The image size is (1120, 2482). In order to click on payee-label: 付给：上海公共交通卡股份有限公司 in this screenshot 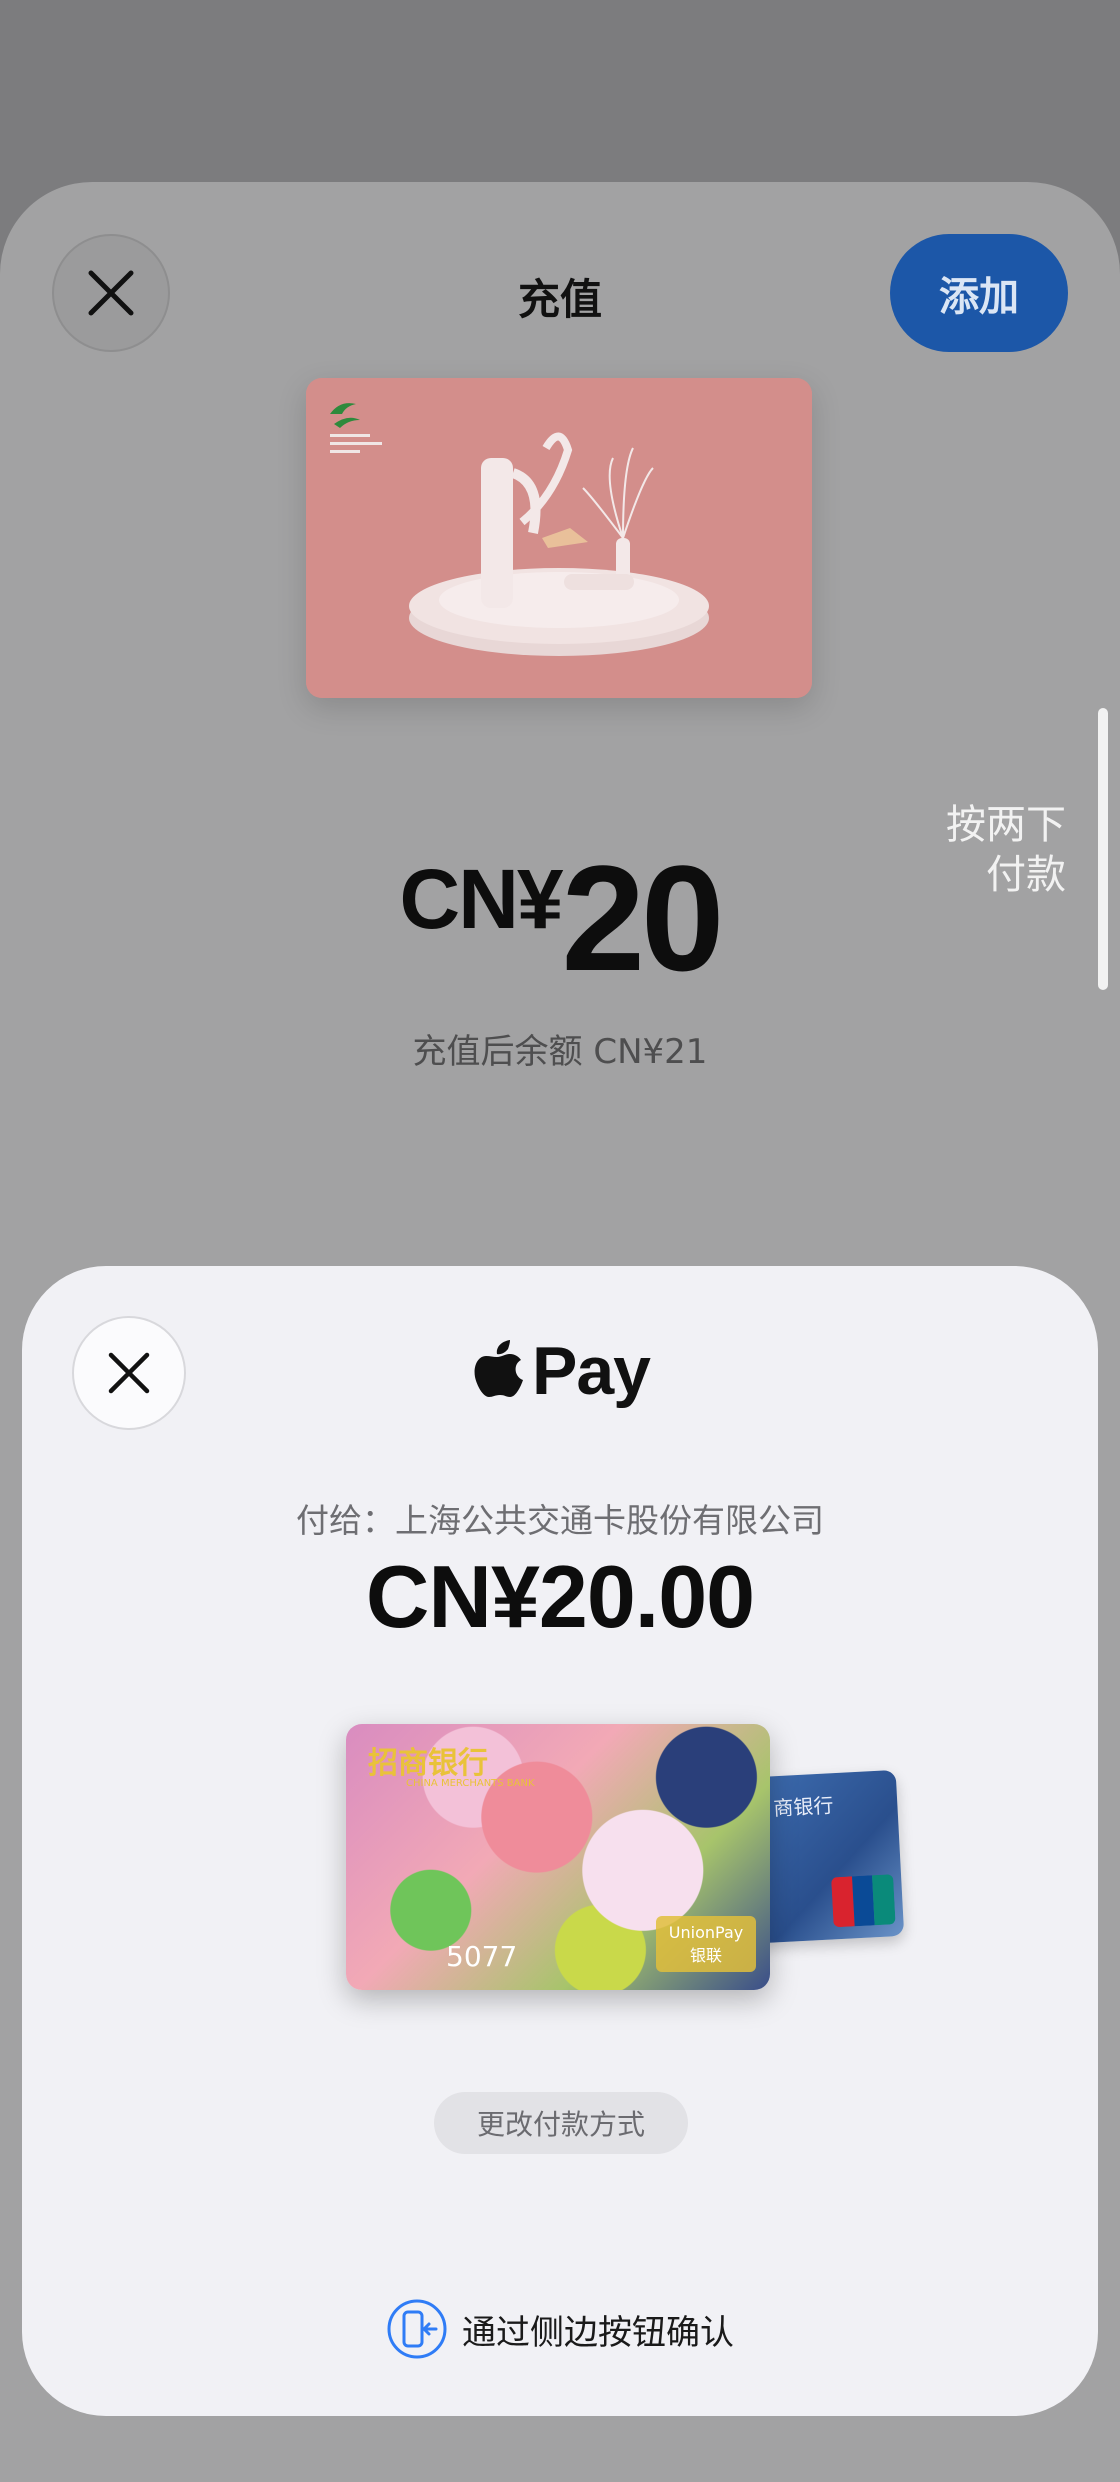, I will do `click(560, 1520)`.